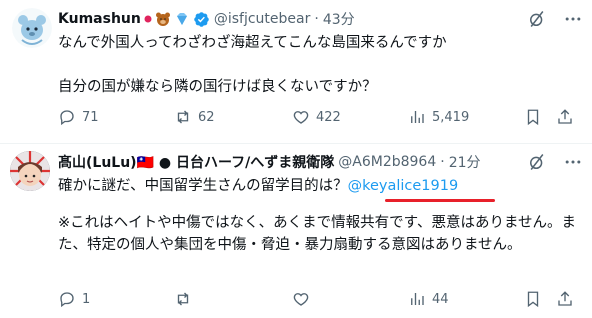 The height and width of the screenshot is (318, 592). I want to click on views-button: 5,419, so click(438, 117).